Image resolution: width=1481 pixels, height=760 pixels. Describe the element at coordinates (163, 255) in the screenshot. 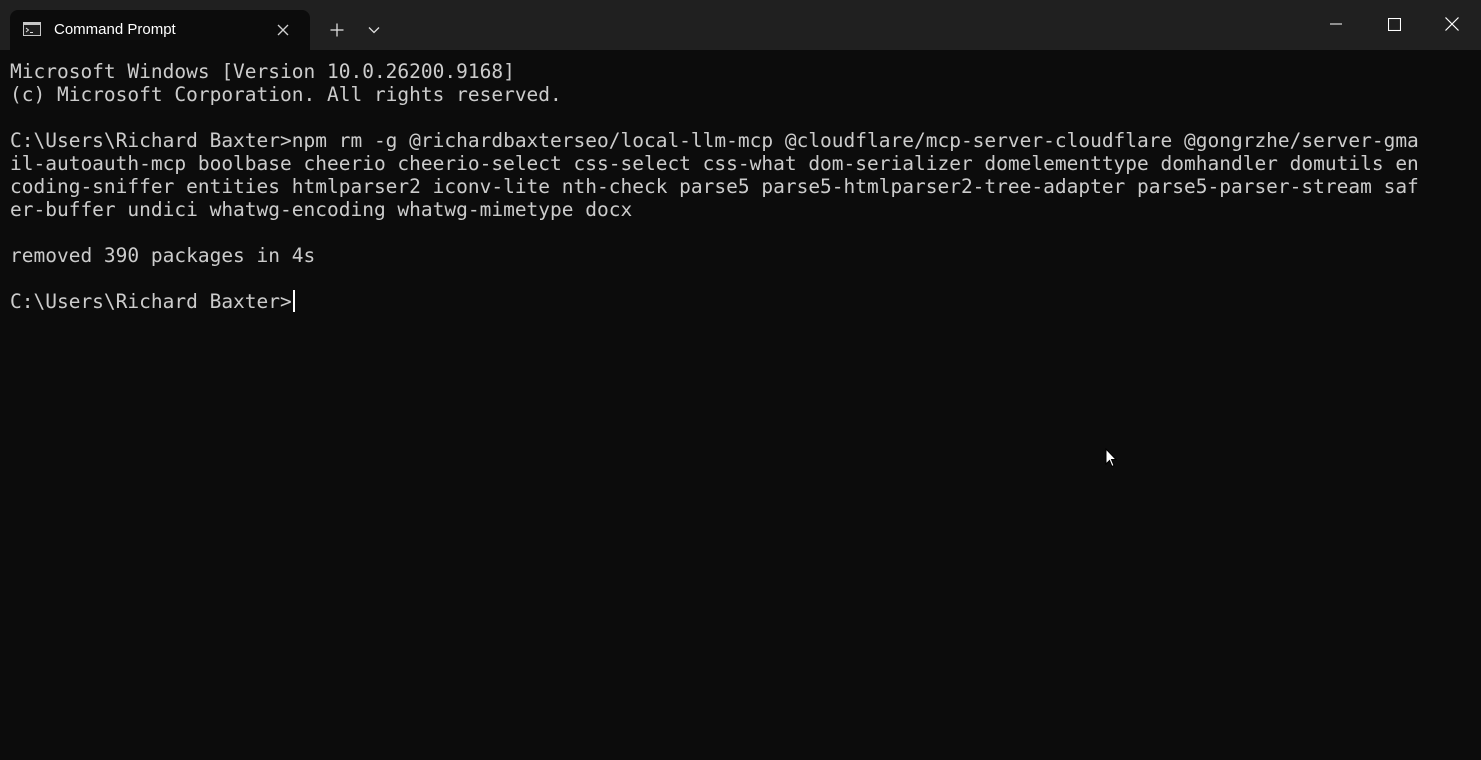

I see `terminal-line: removed 390 packages in 4s` at that location.